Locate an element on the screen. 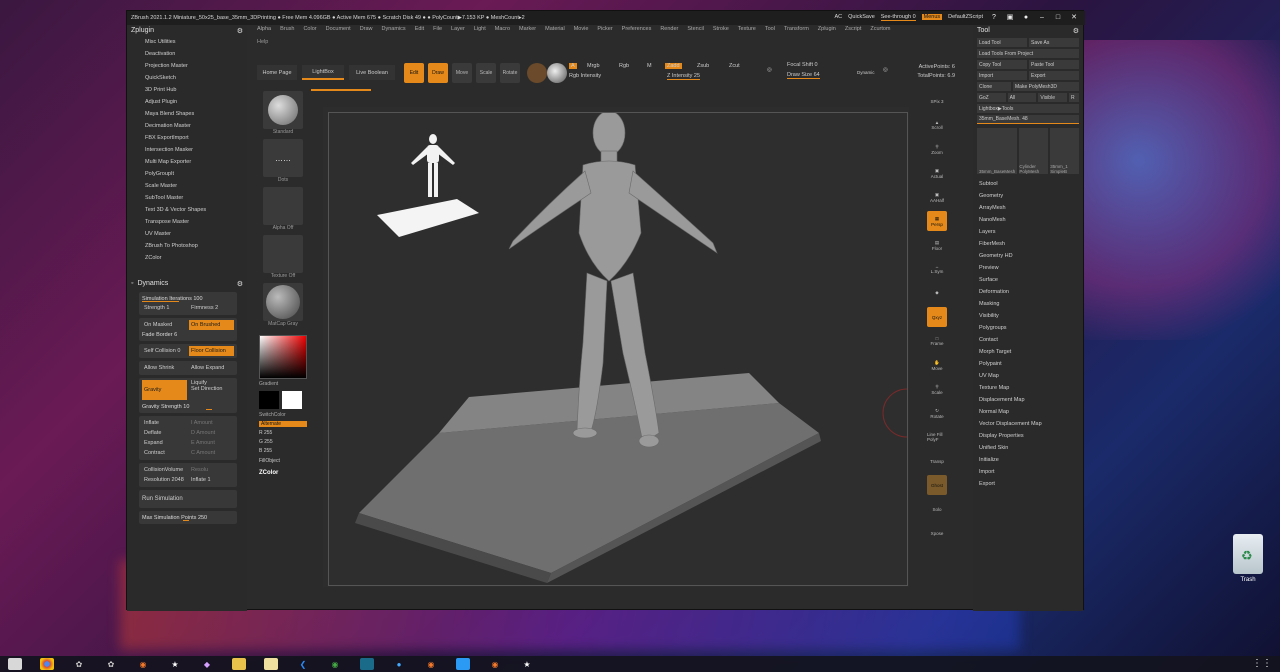 Image resolution: width=1280 pixels, height=672 pixels. a-toggle: A is located at coordinates (573, 66).